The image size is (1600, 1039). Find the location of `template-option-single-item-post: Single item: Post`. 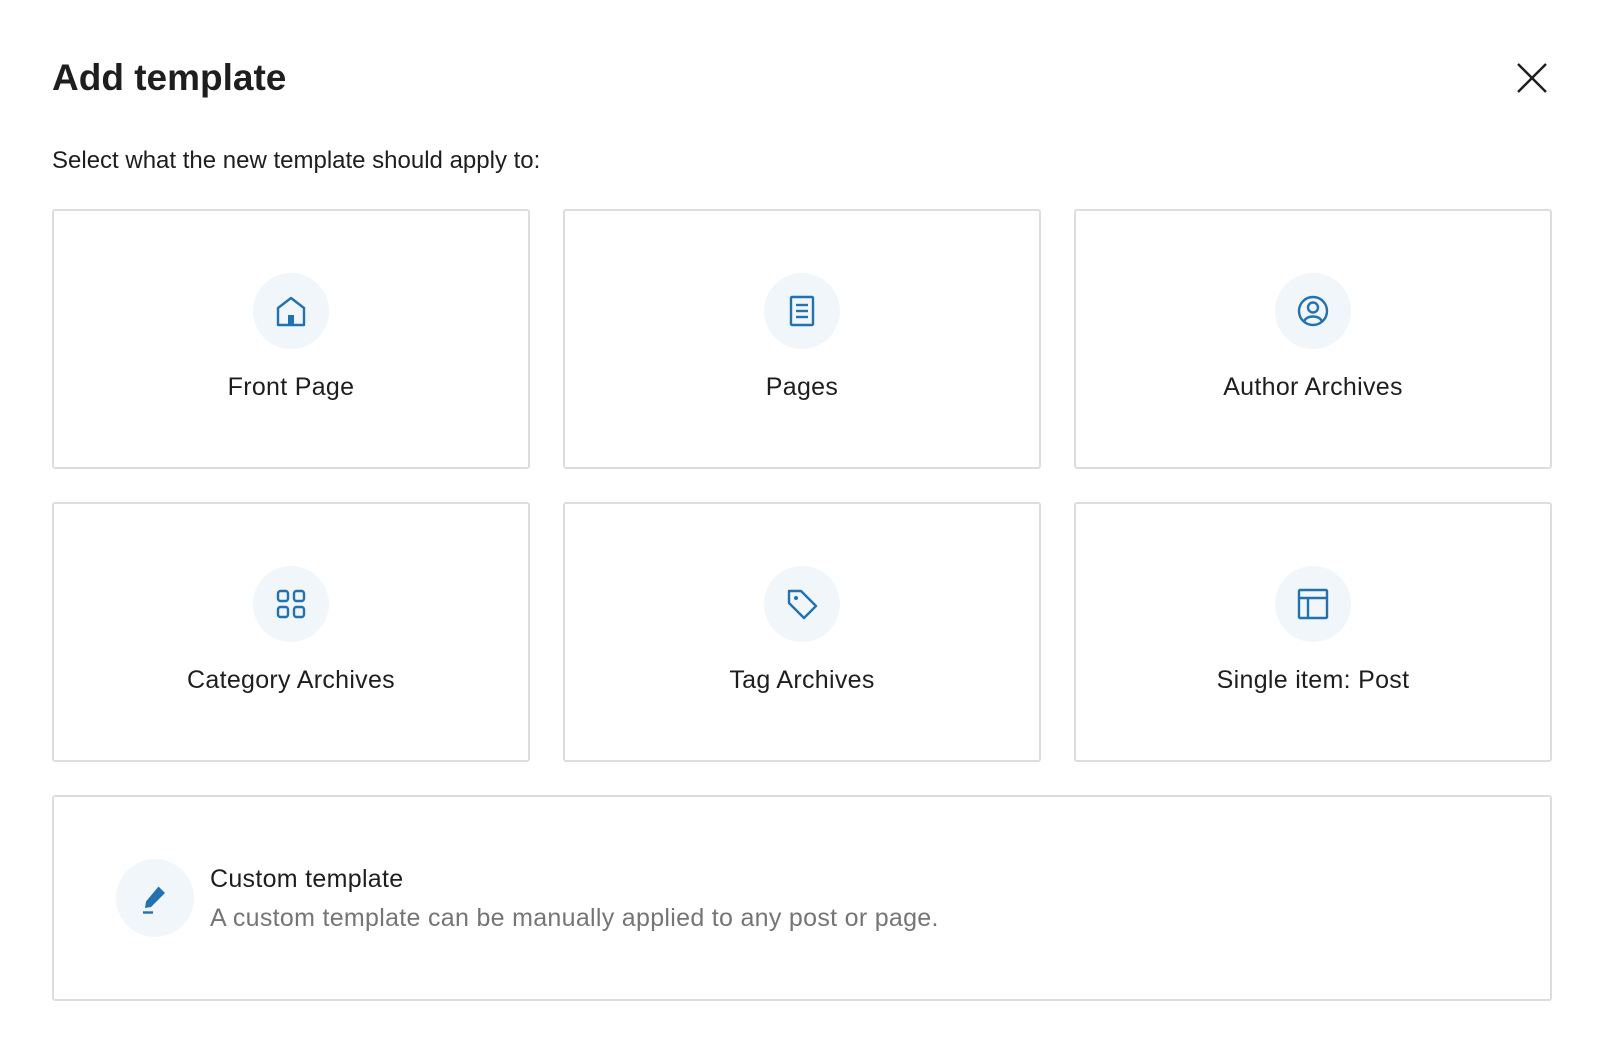

template-option-single-item-post: Single item: Post is located at coordinates (1313, 632).